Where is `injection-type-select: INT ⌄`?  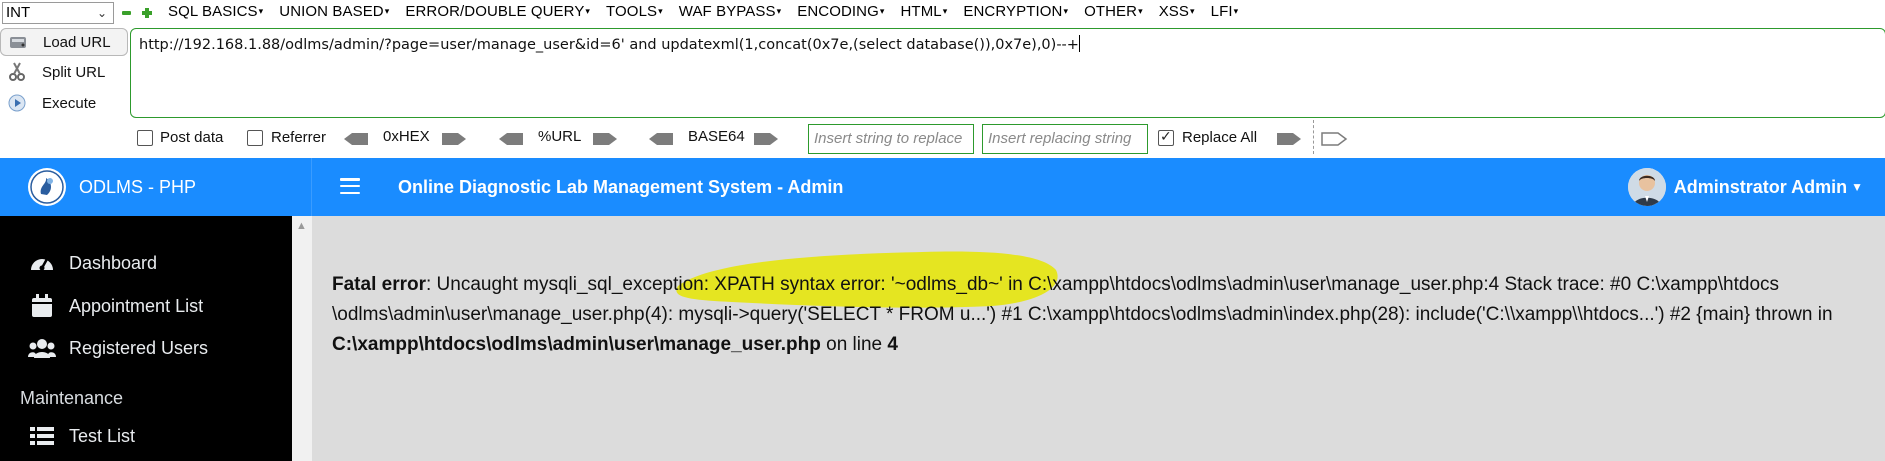
injection-type-select: INT ⌄ is located at coordinates (58, 13).